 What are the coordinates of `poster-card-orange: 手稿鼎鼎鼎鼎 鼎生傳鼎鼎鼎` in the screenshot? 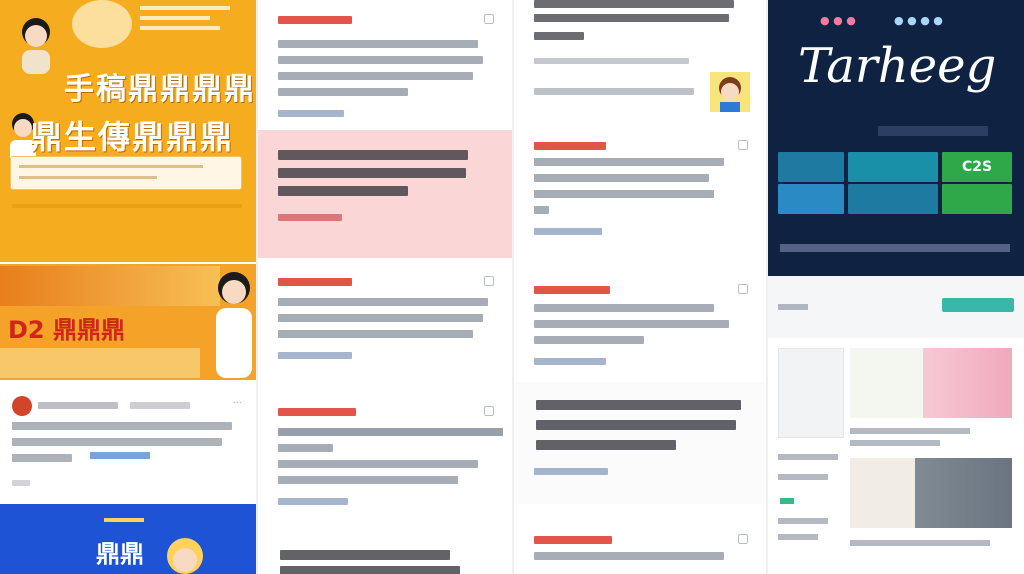 It's located at (128, 131).